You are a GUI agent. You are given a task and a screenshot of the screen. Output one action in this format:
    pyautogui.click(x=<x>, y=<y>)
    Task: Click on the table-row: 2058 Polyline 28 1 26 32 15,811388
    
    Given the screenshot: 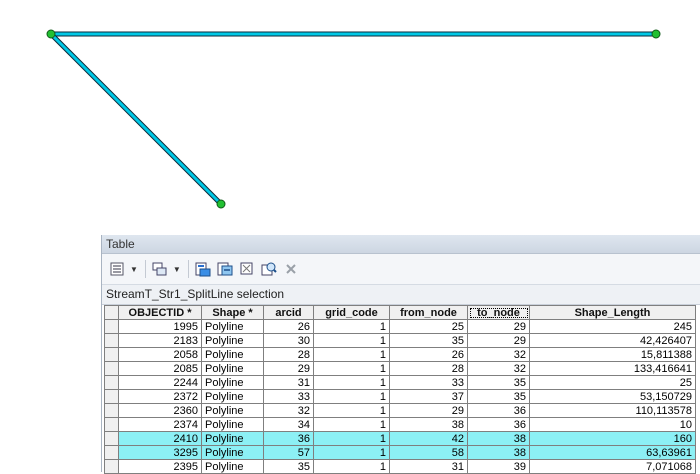 What is the action you would take?
    pyautogui.click(x=400, y=354)
    